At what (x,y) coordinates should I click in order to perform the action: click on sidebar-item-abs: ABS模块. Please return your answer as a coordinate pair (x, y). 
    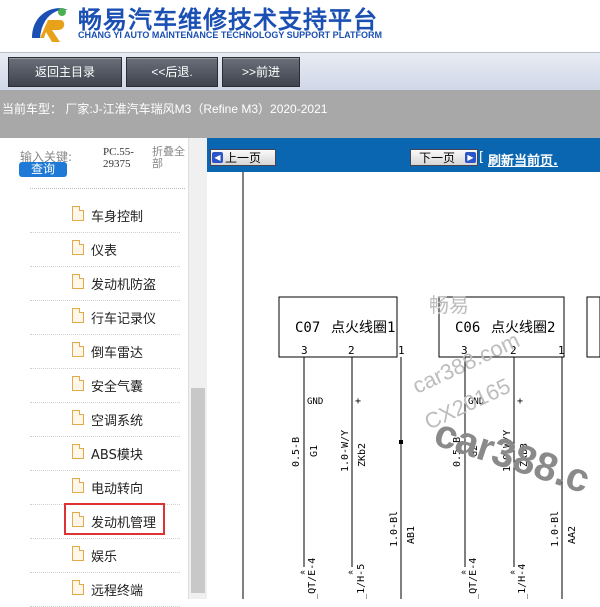
    Looking at the image, I should click on (105, 453).